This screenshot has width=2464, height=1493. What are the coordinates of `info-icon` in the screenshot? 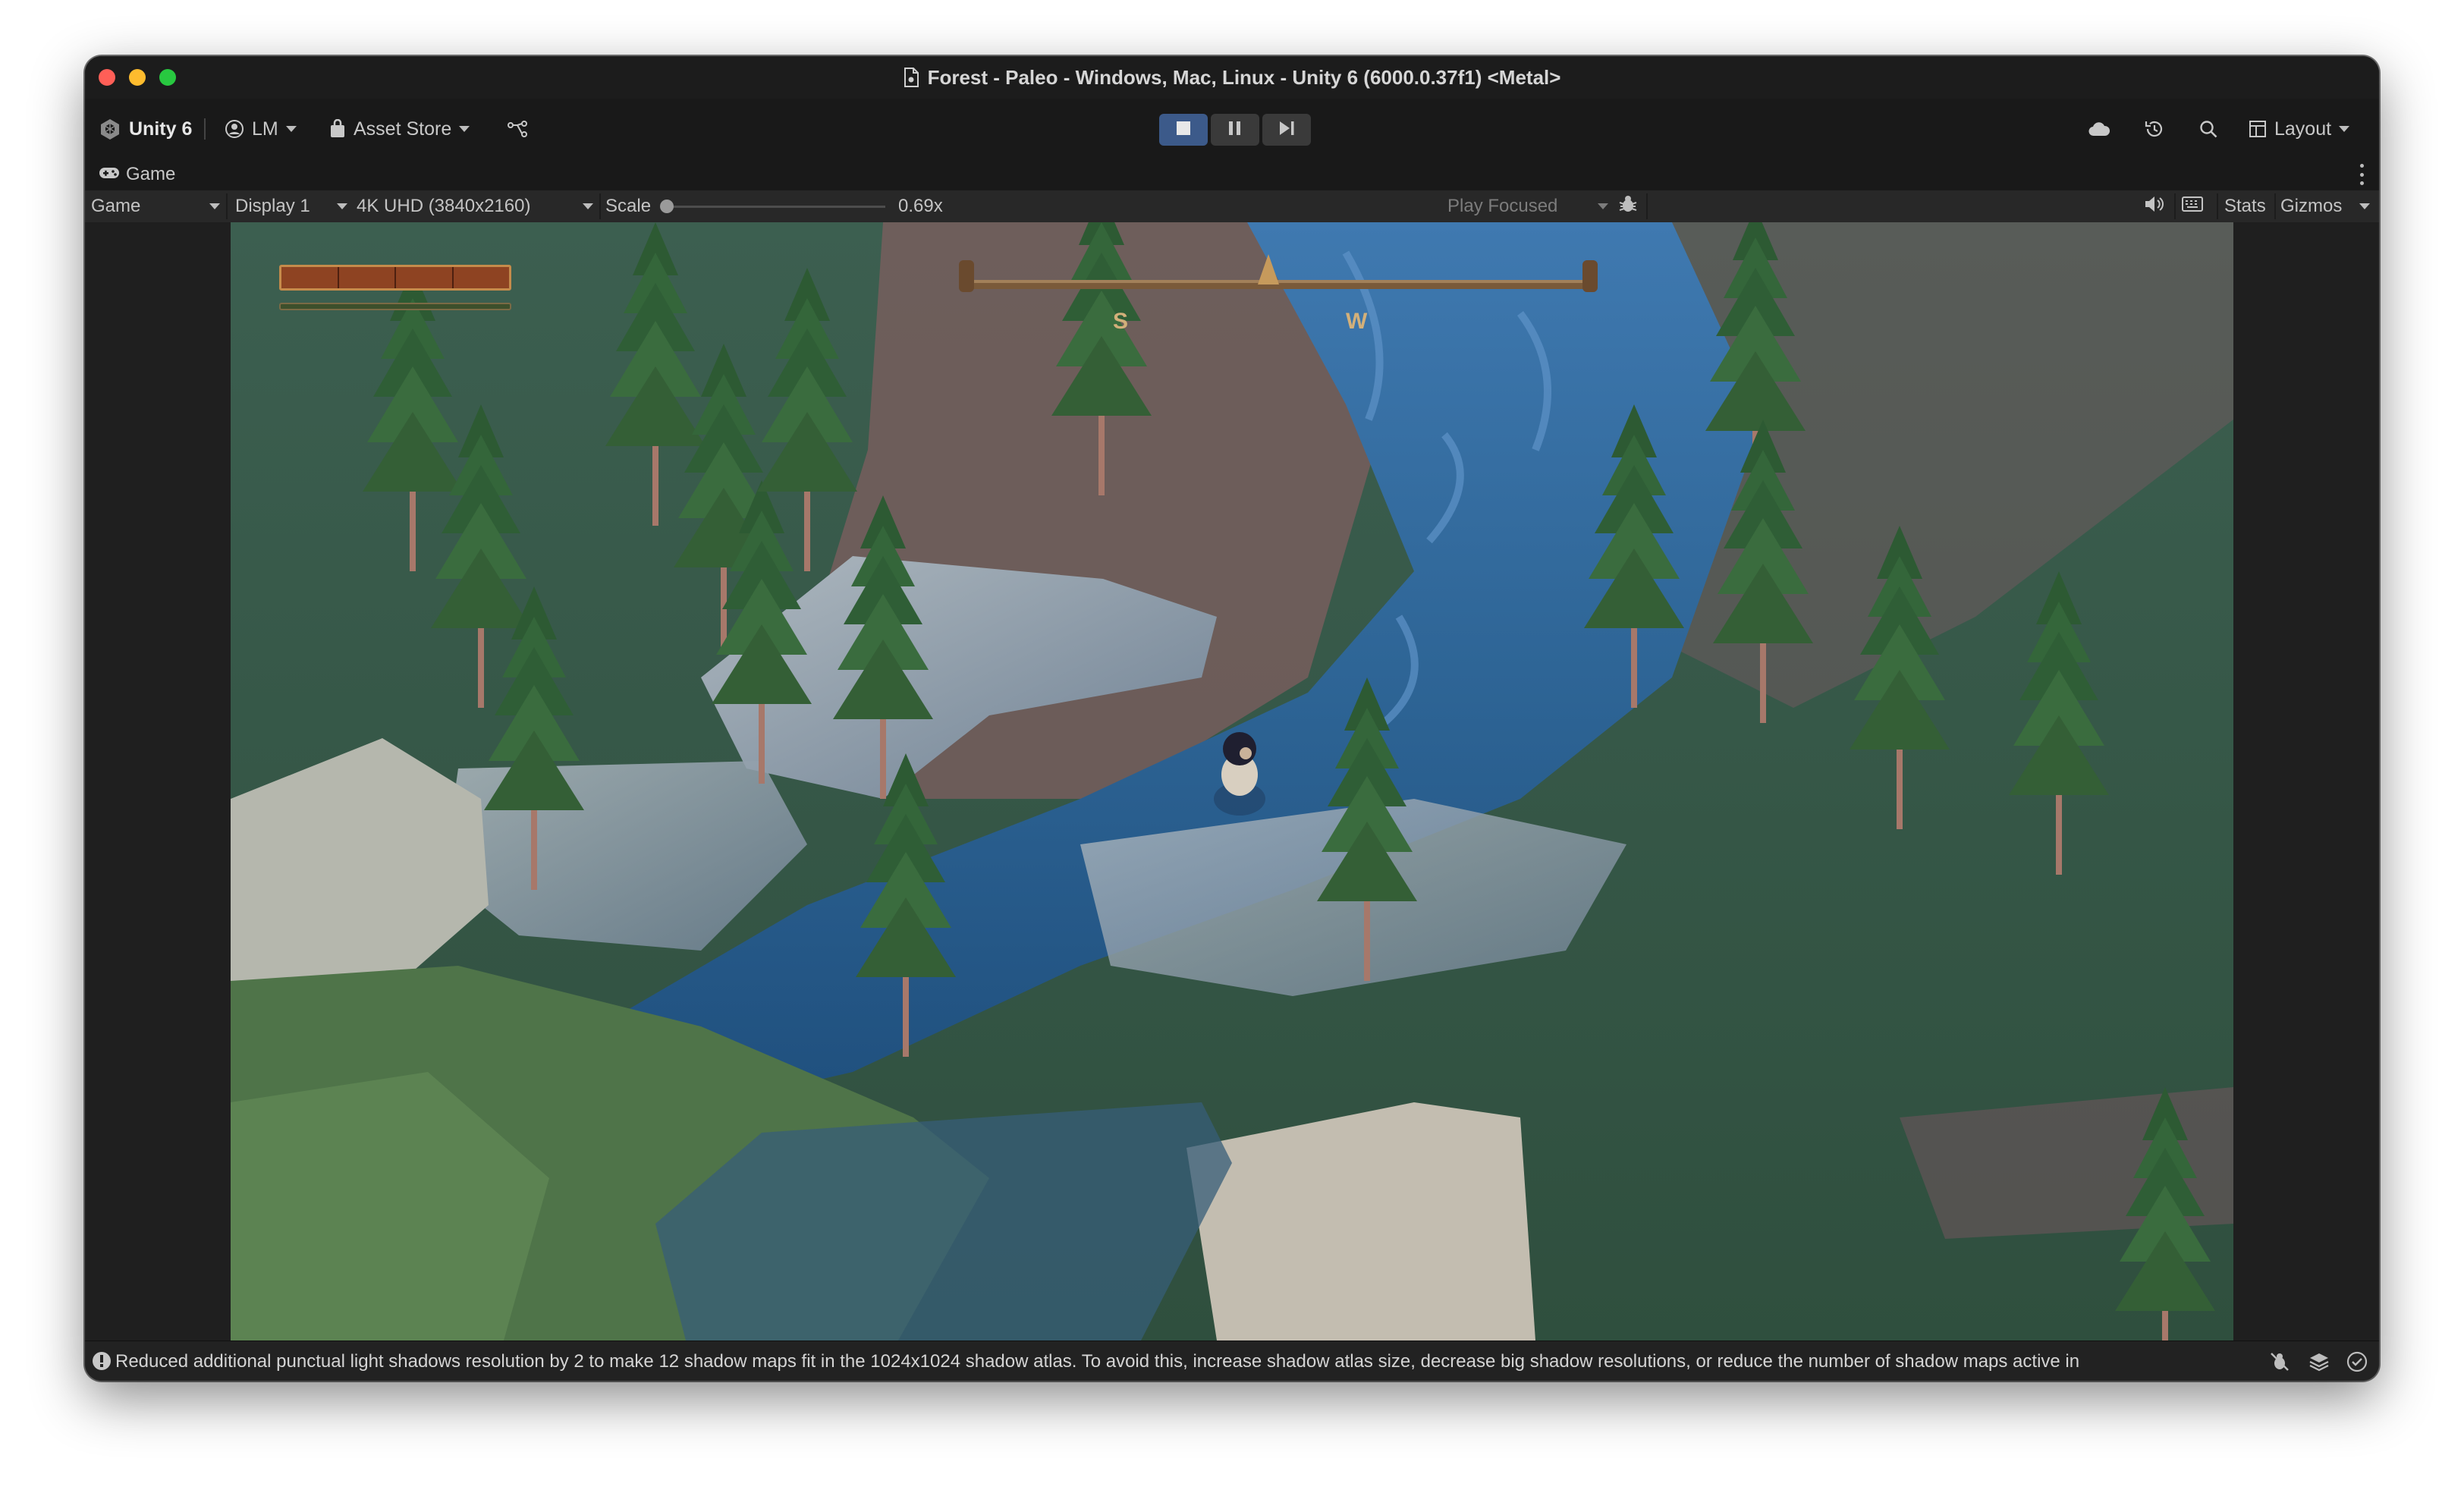 It's located at (101, 1363).